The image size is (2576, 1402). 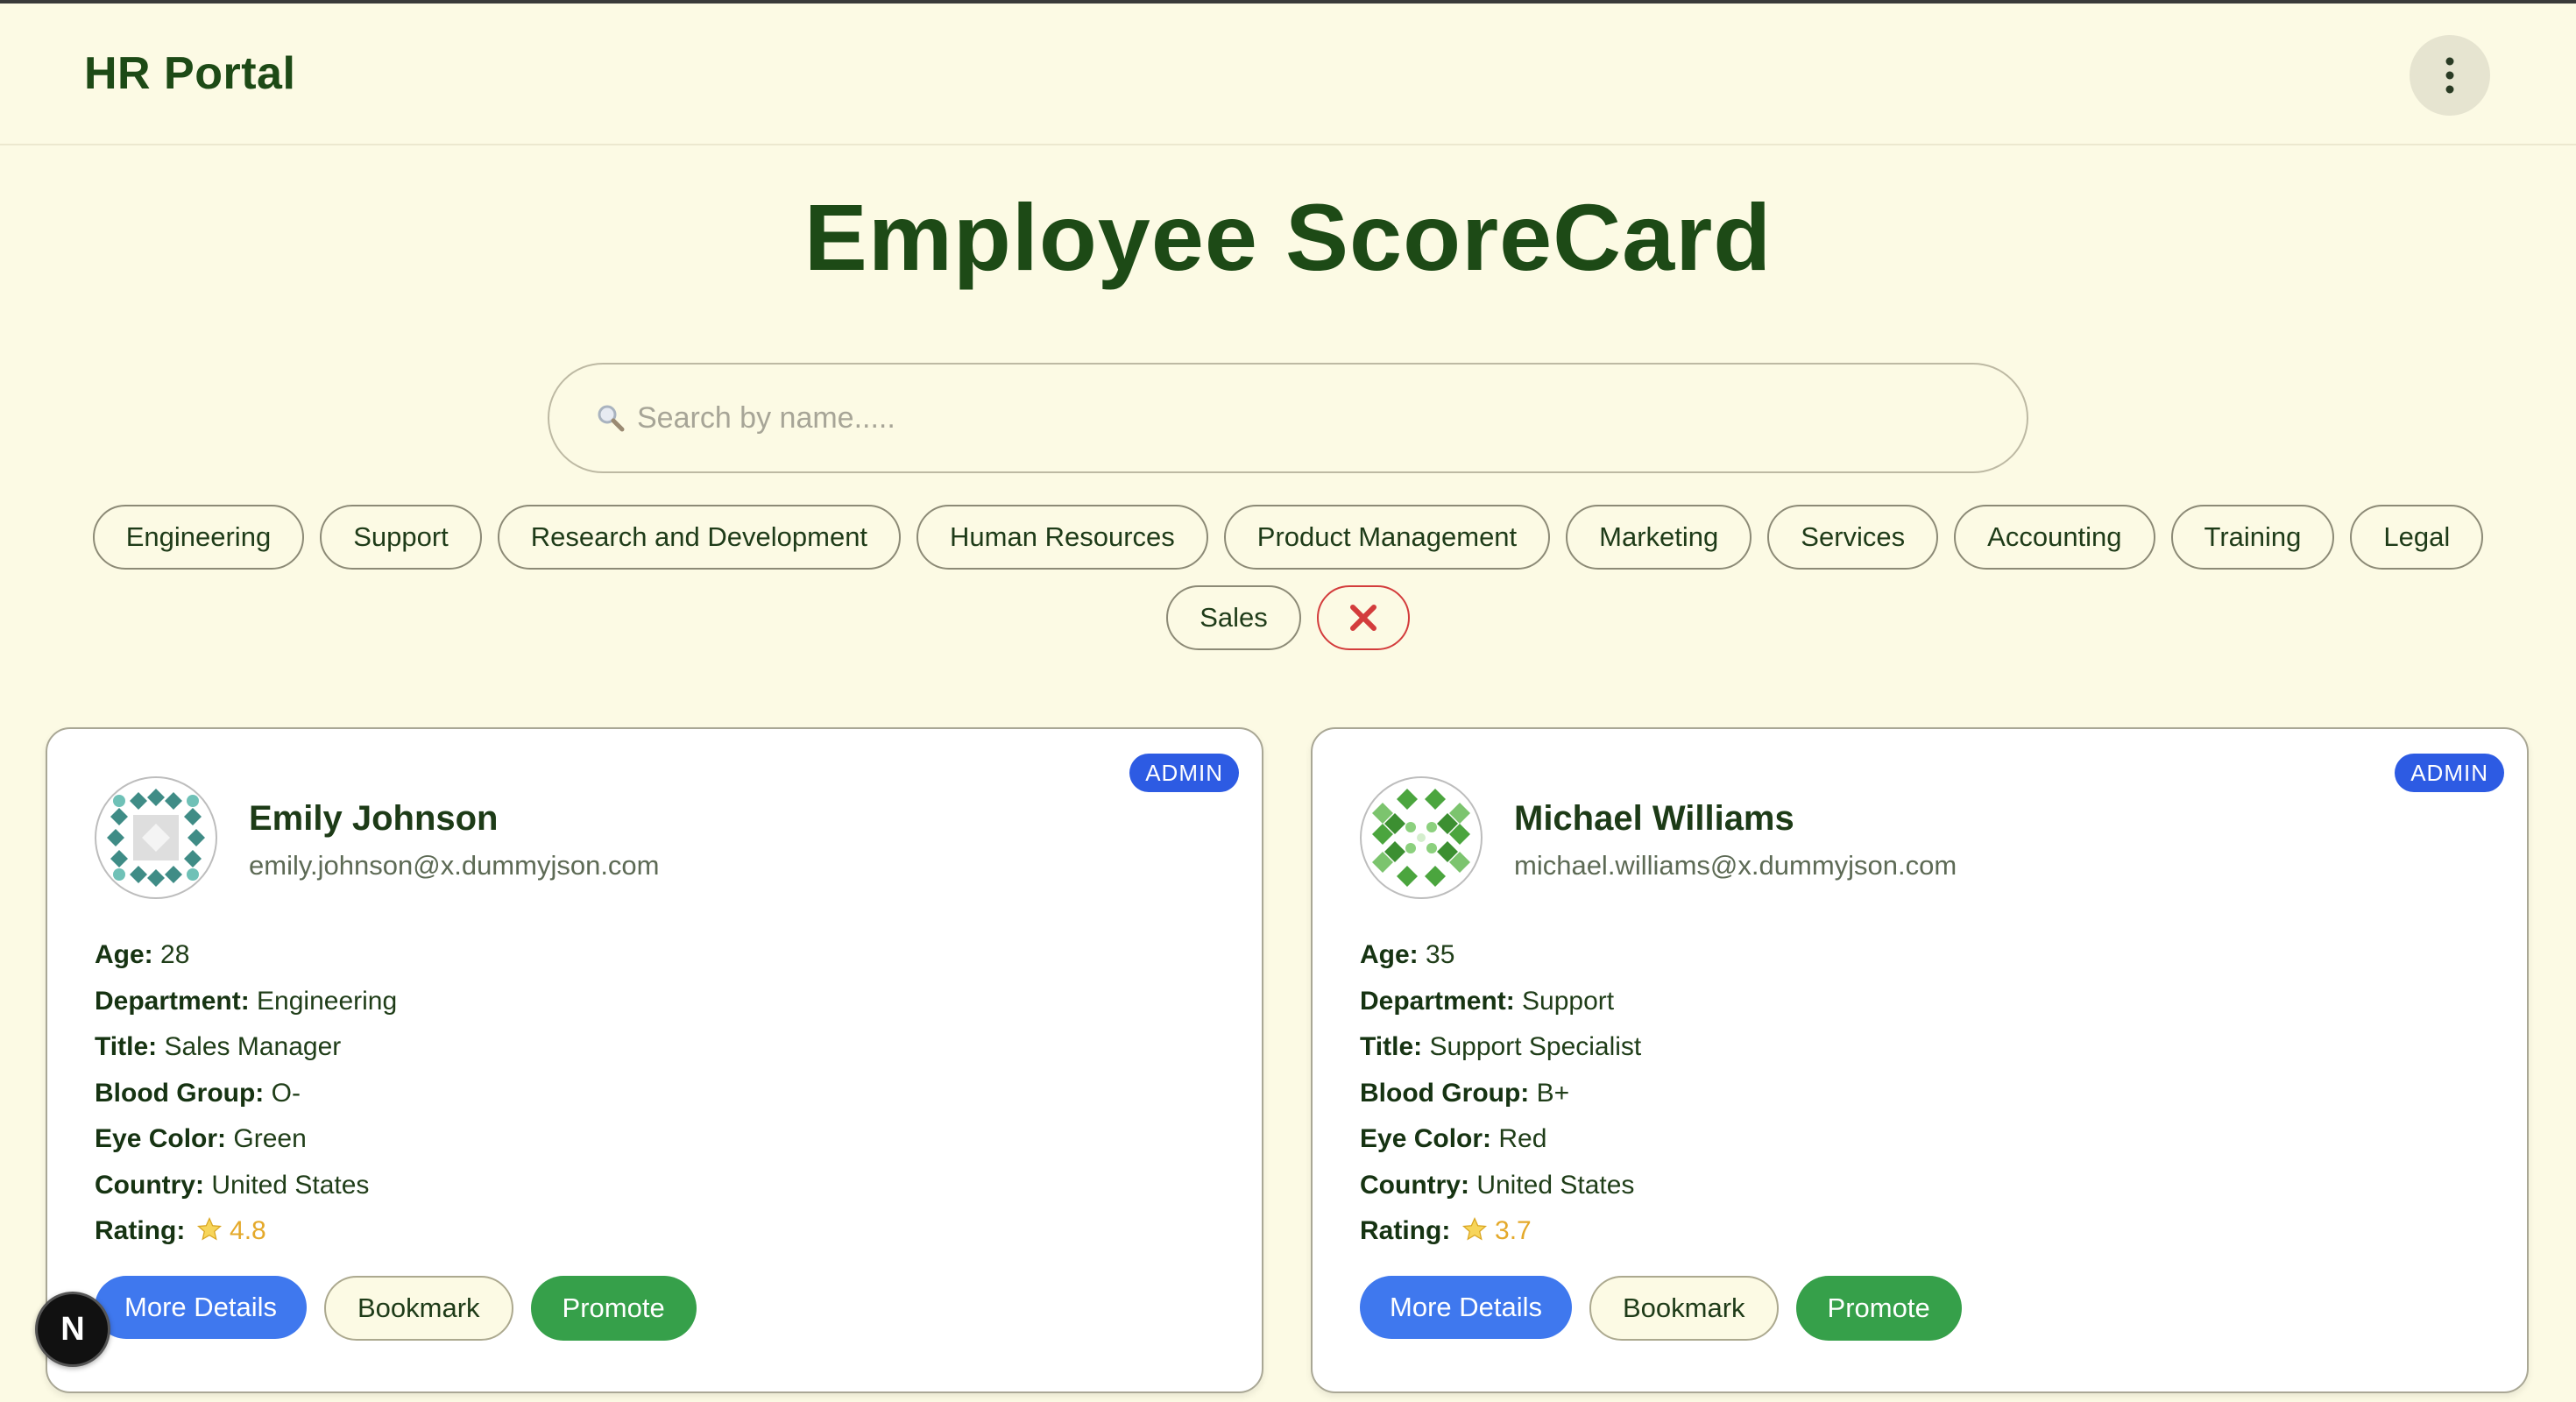 What do you see at coordinates (246, 955) in the screenshot?
I see `info-age: Age: 28` at bounding box center [246, 955].